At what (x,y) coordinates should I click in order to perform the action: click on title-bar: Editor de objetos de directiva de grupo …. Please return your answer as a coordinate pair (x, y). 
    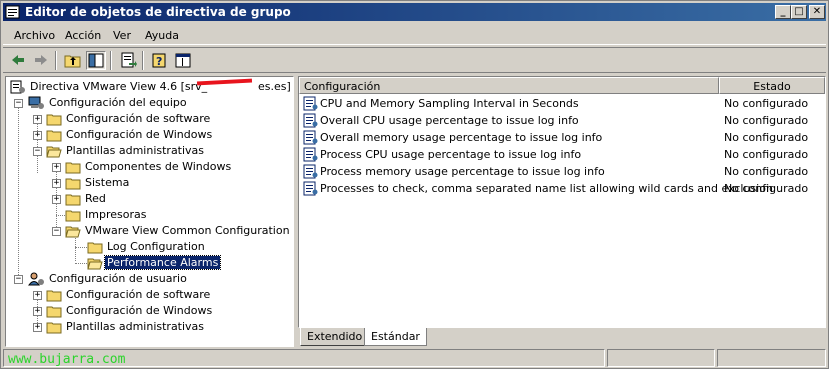
    Looking at the image, I should click on (414, 12).